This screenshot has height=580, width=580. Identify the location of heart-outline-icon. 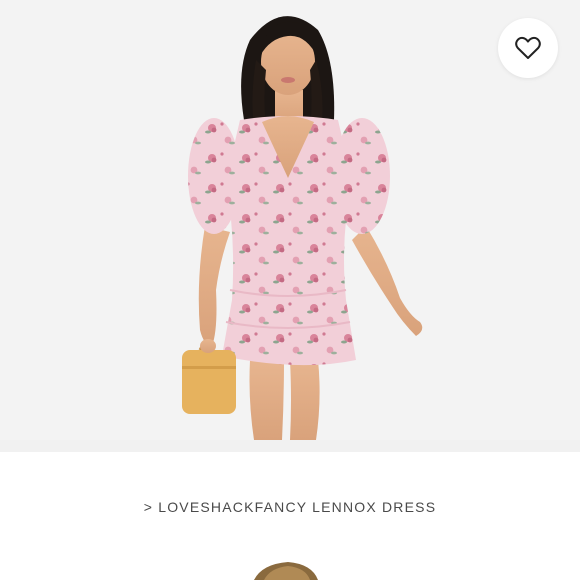
(528, 47).